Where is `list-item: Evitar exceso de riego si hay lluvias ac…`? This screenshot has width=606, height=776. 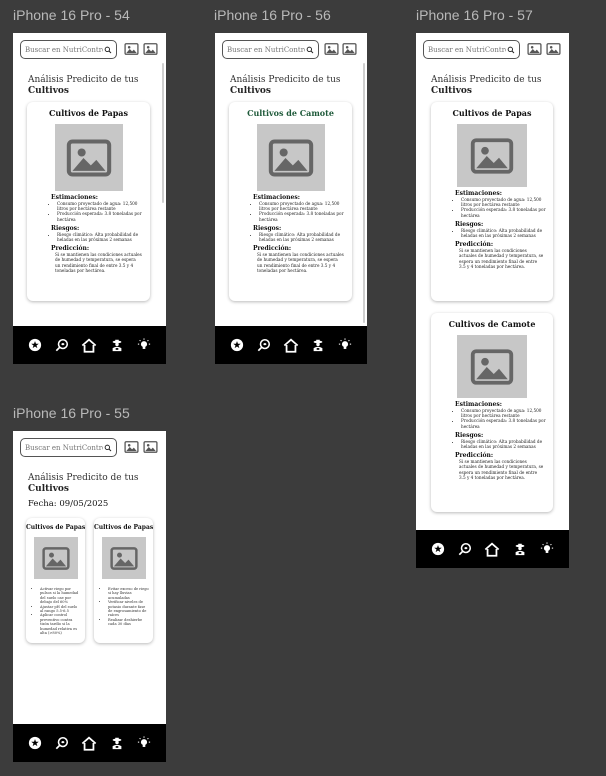
list-item: Evitar exceso de riego si hay lluvias ac… is located at coordinates (128, 593).